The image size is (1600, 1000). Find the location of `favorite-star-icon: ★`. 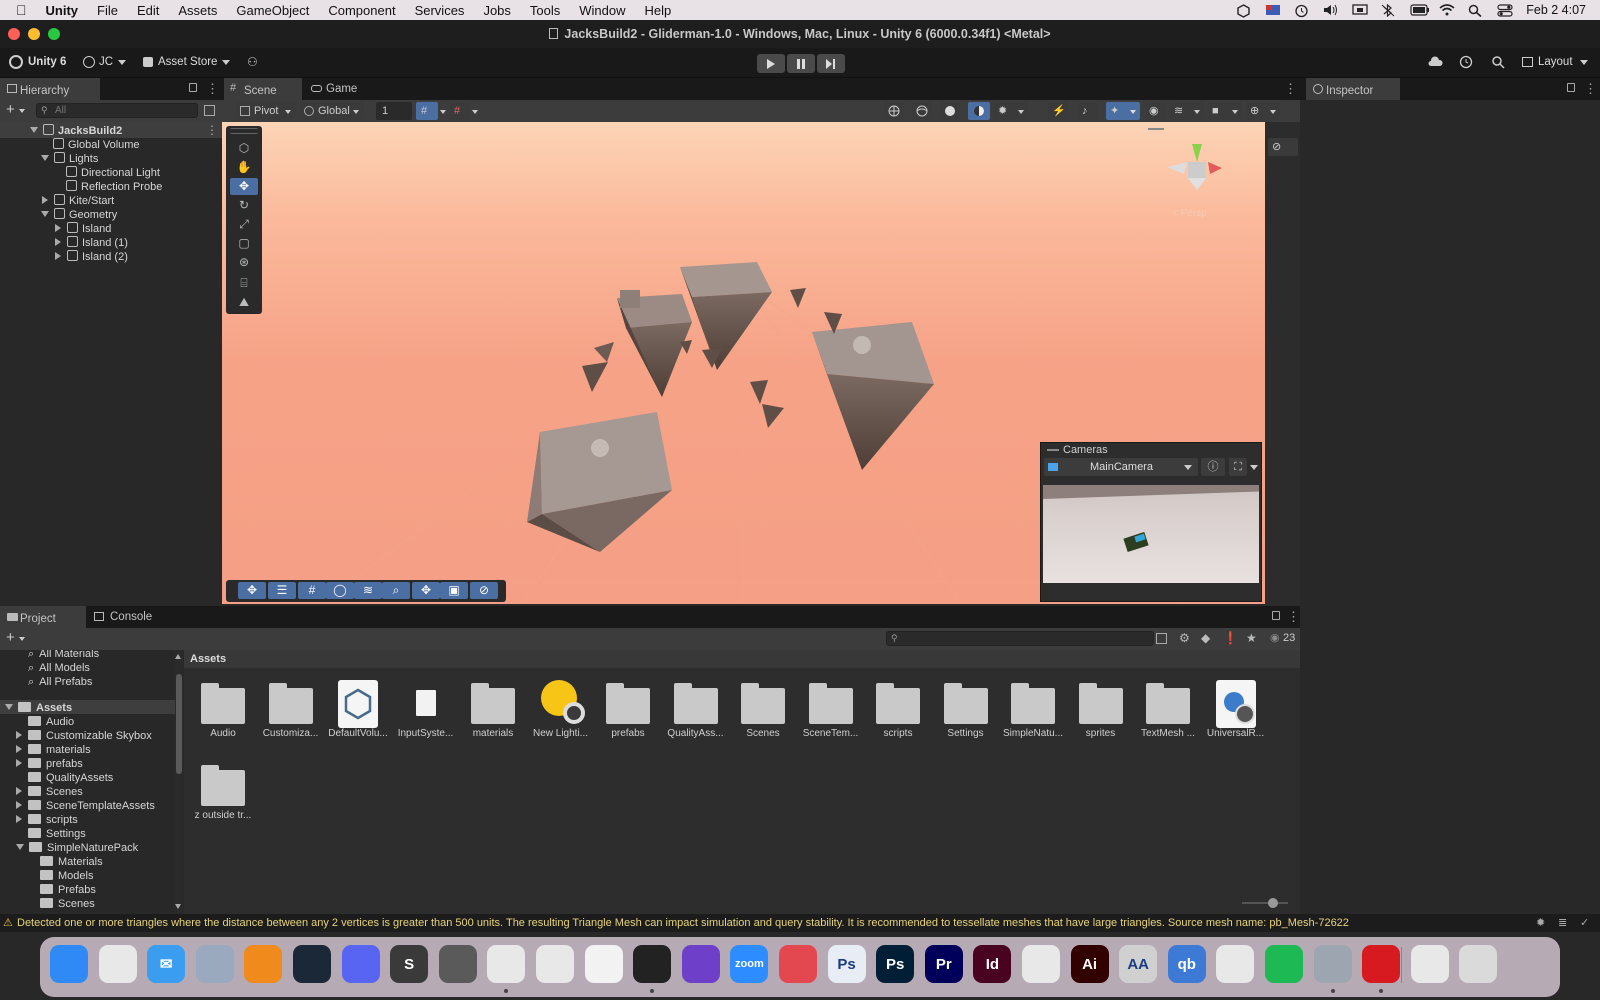

favorite-star-icon: ★ is located at coordinates (1251, 638).